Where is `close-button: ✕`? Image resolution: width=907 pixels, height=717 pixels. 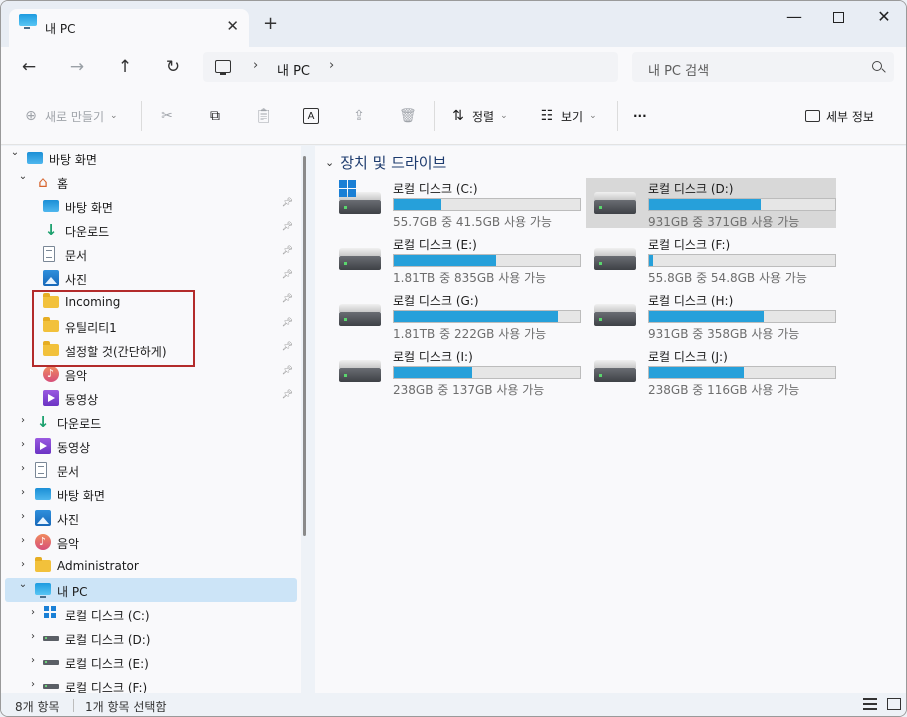
close-button: ✕ is located at coordinates (883, 17).